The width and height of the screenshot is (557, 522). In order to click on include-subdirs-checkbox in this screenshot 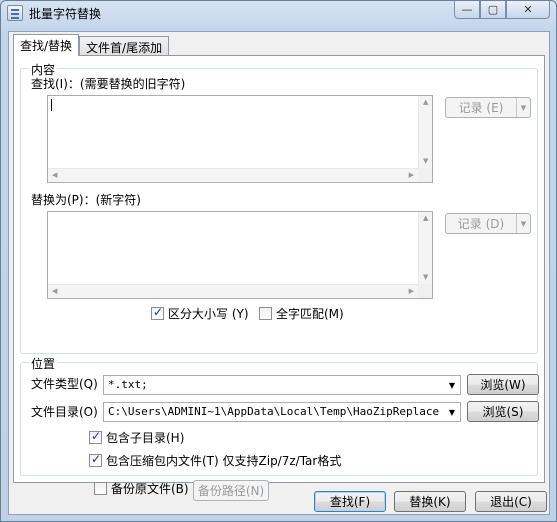, I will do `click(95, 436)`.